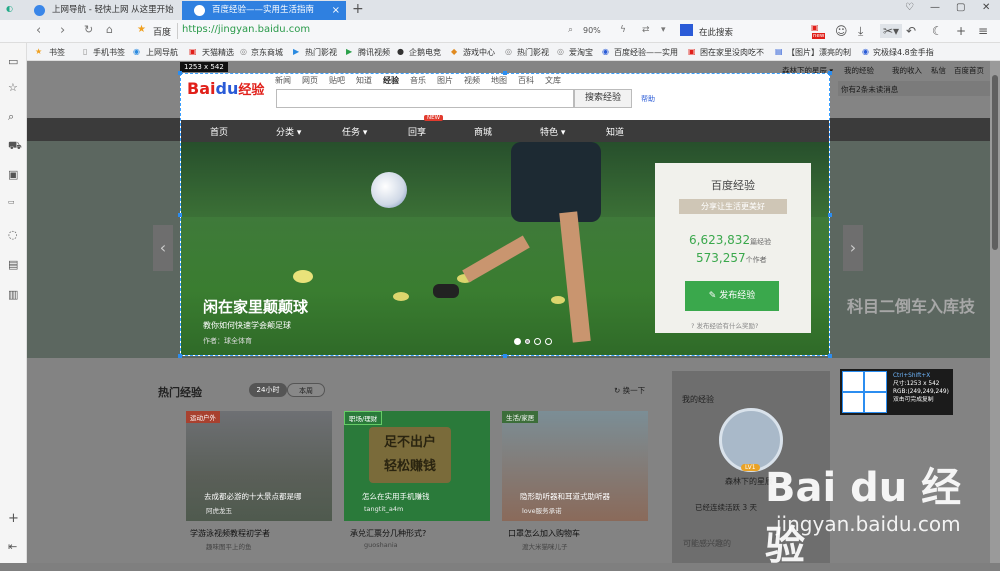  Describe the element at coordinates (13, 87) in the screenshot. I see `favorites-icon: ☆` at that location.